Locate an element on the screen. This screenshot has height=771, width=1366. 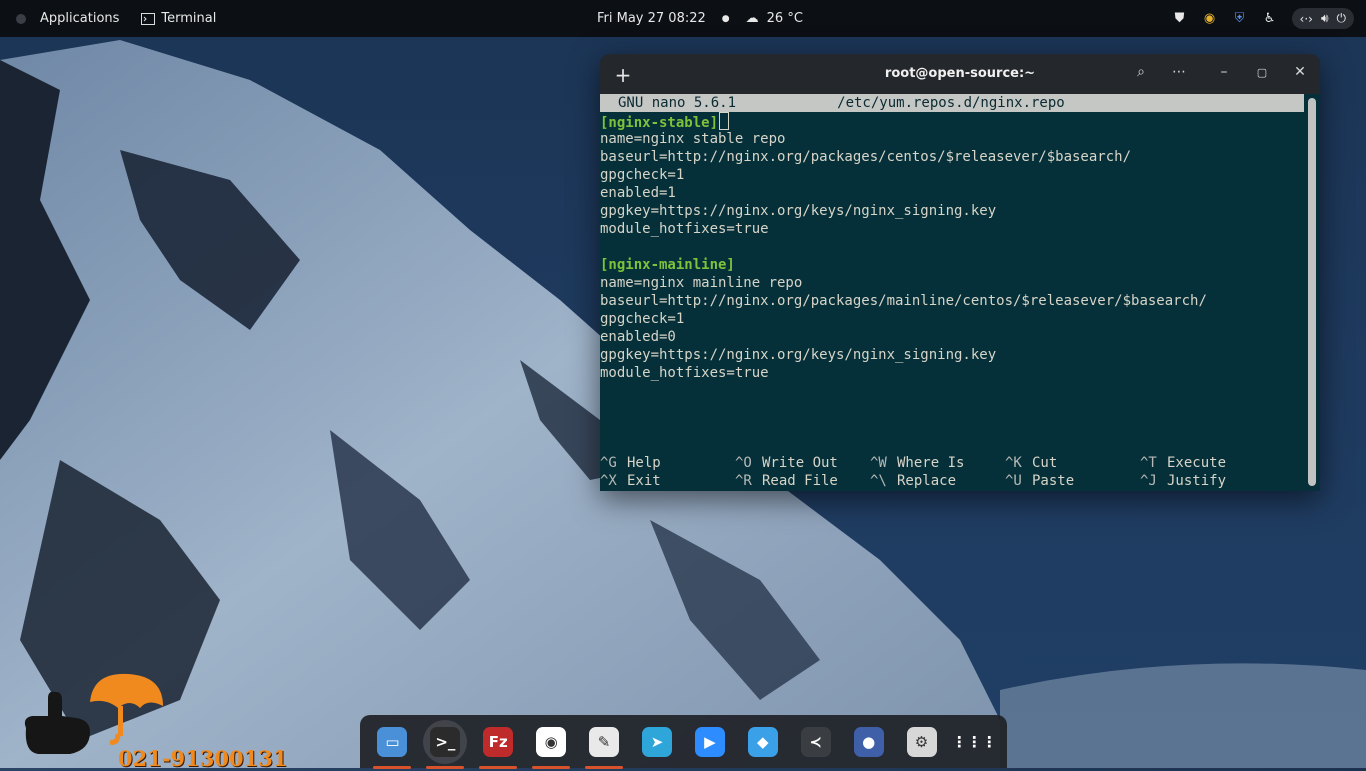
terminal-small-icon is located at coordinates (148, 18).